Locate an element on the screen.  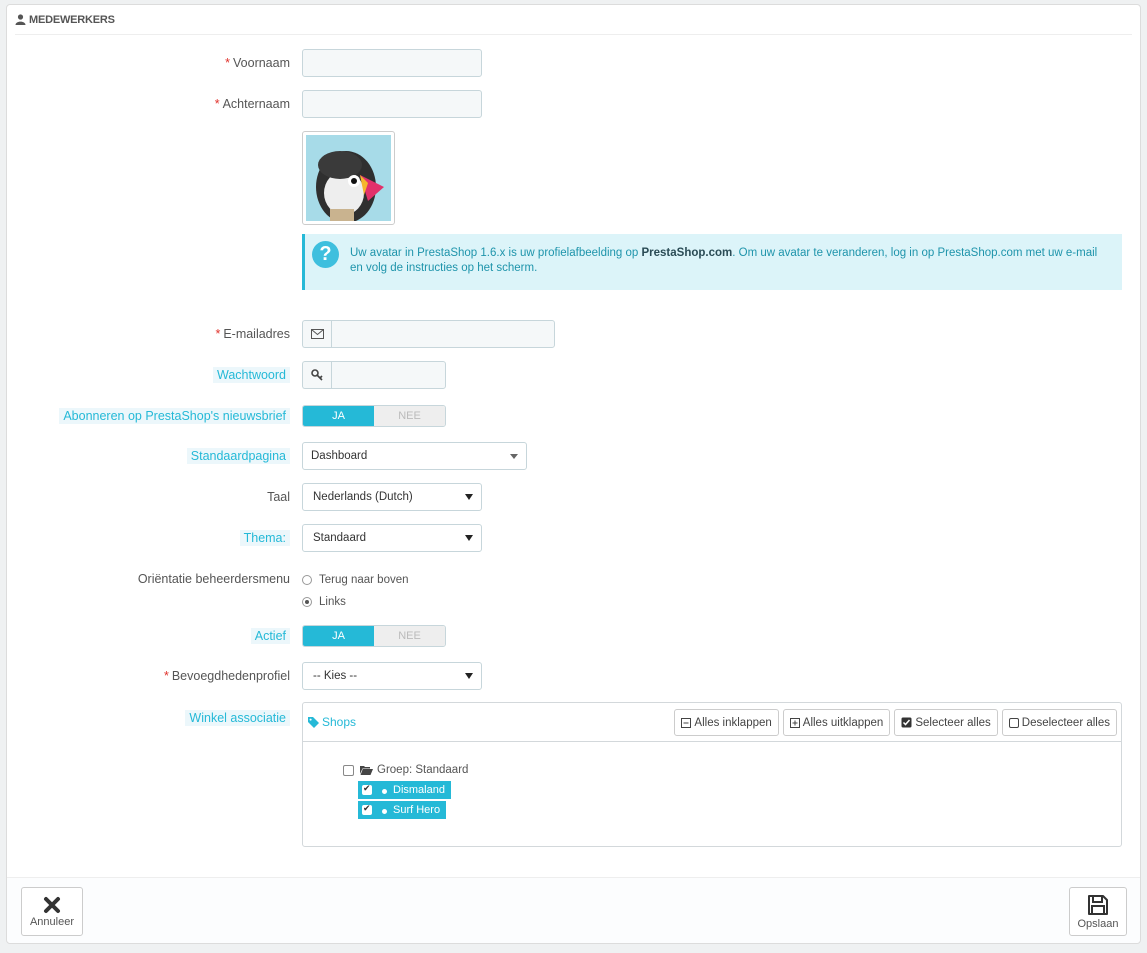
default-page-label: Standaardpagina is located at coordinates (238, 456).